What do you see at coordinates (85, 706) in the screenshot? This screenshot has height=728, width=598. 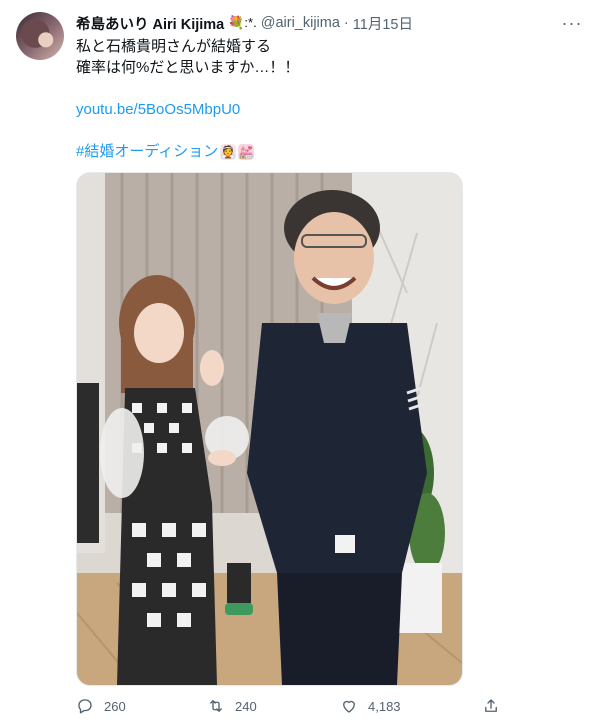 I see `reply-icon` at bounding box center [85, 706].